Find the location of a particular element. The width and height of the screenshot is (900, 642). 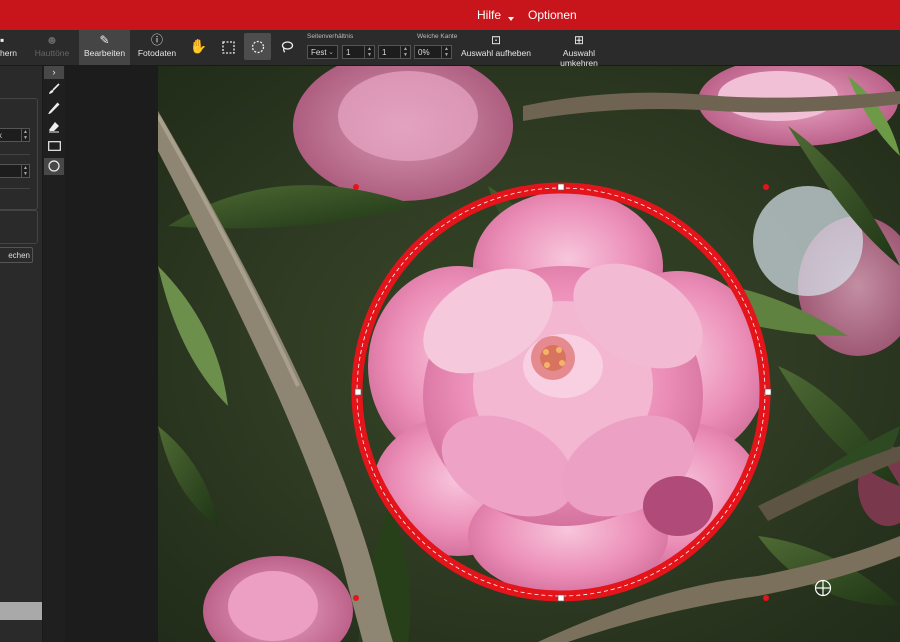

eraser-icon is located at coordinates (54, 127).